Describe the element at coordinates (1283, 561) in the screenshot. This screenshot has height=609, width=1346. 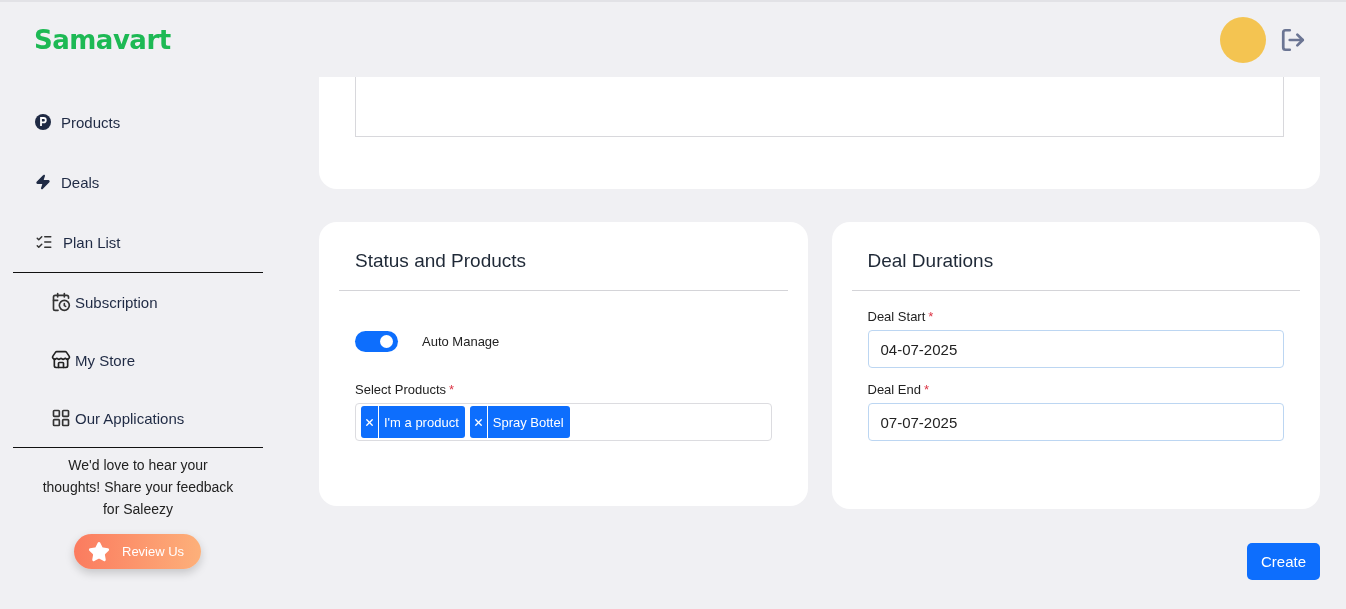
I see `create-button: Create` at that location.